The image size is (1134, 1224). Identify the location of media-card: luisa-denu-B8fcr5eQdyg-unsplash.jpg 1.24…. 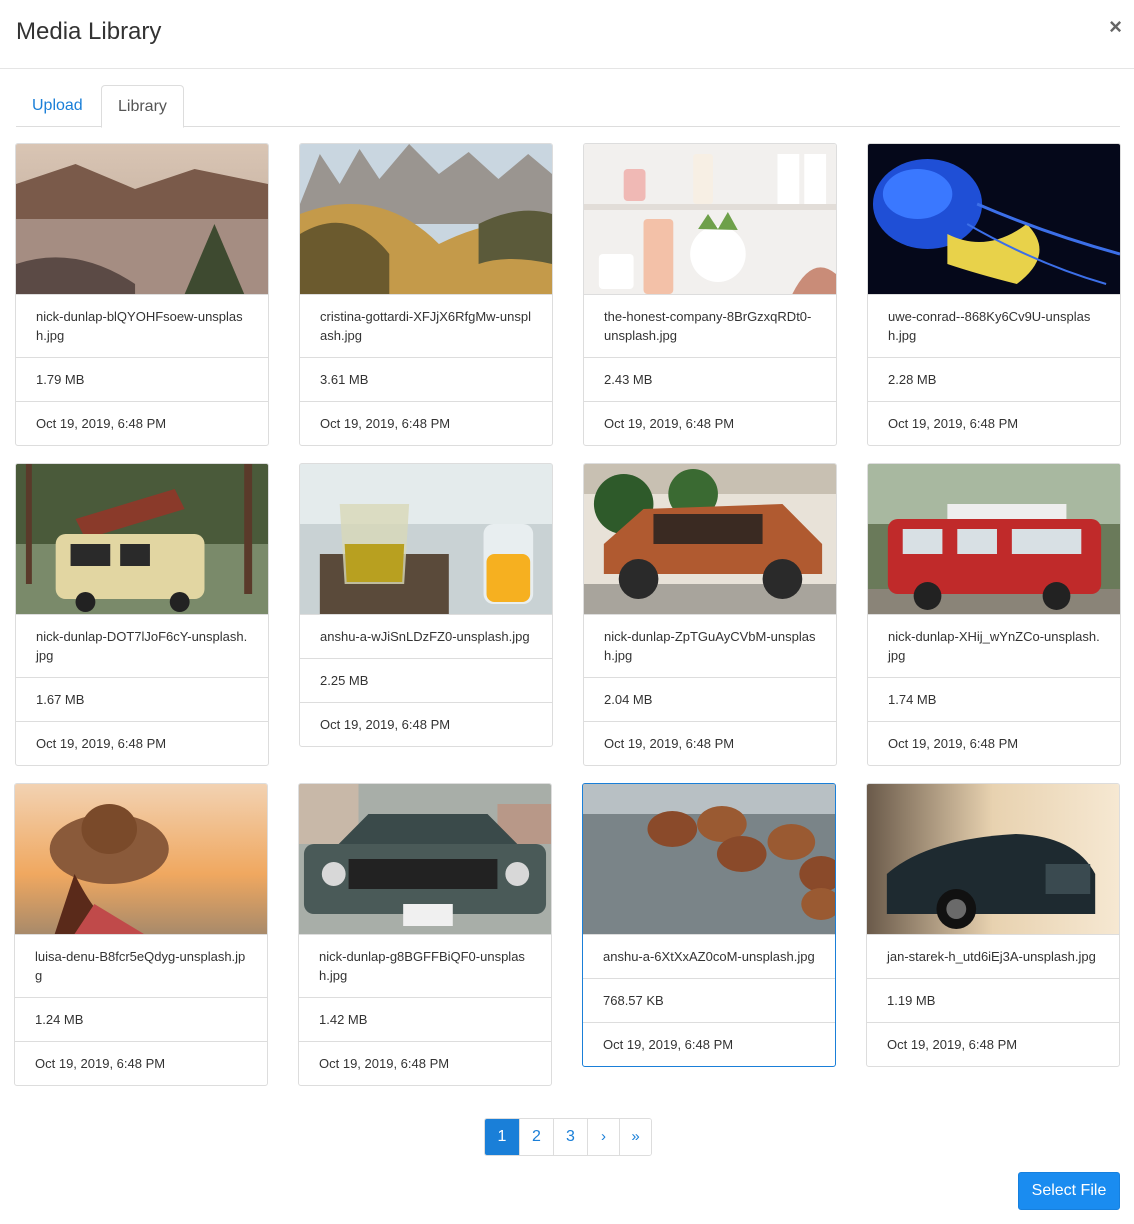
(141, 934).